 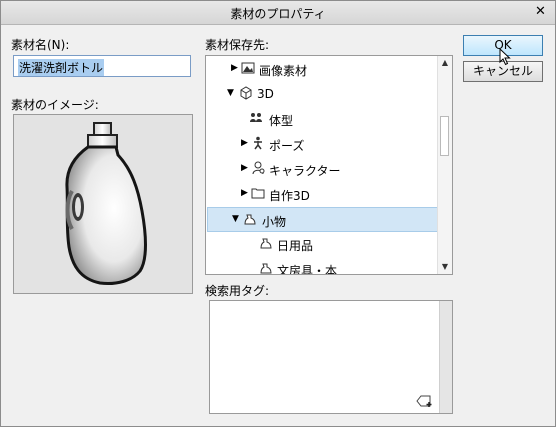 I want to click on tree-item-body-type: 体型, so click(x=323, y=119).